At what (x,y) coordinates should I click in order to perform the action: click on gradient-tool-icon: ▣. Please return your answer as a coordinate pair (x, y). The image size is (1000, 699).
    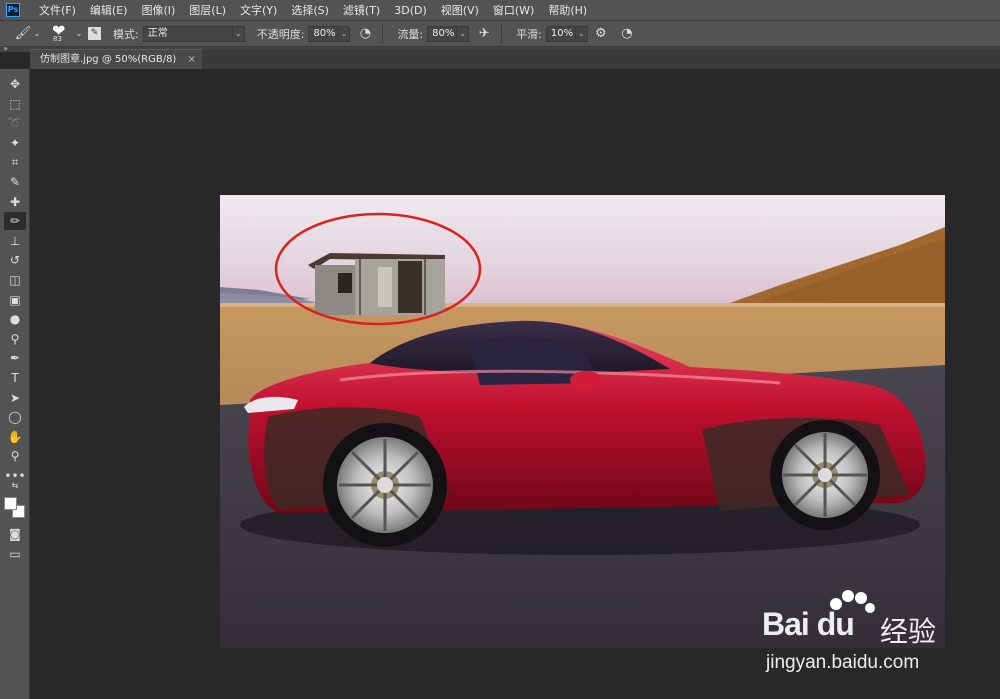
    Looking at the image, I should click on (15, 300).